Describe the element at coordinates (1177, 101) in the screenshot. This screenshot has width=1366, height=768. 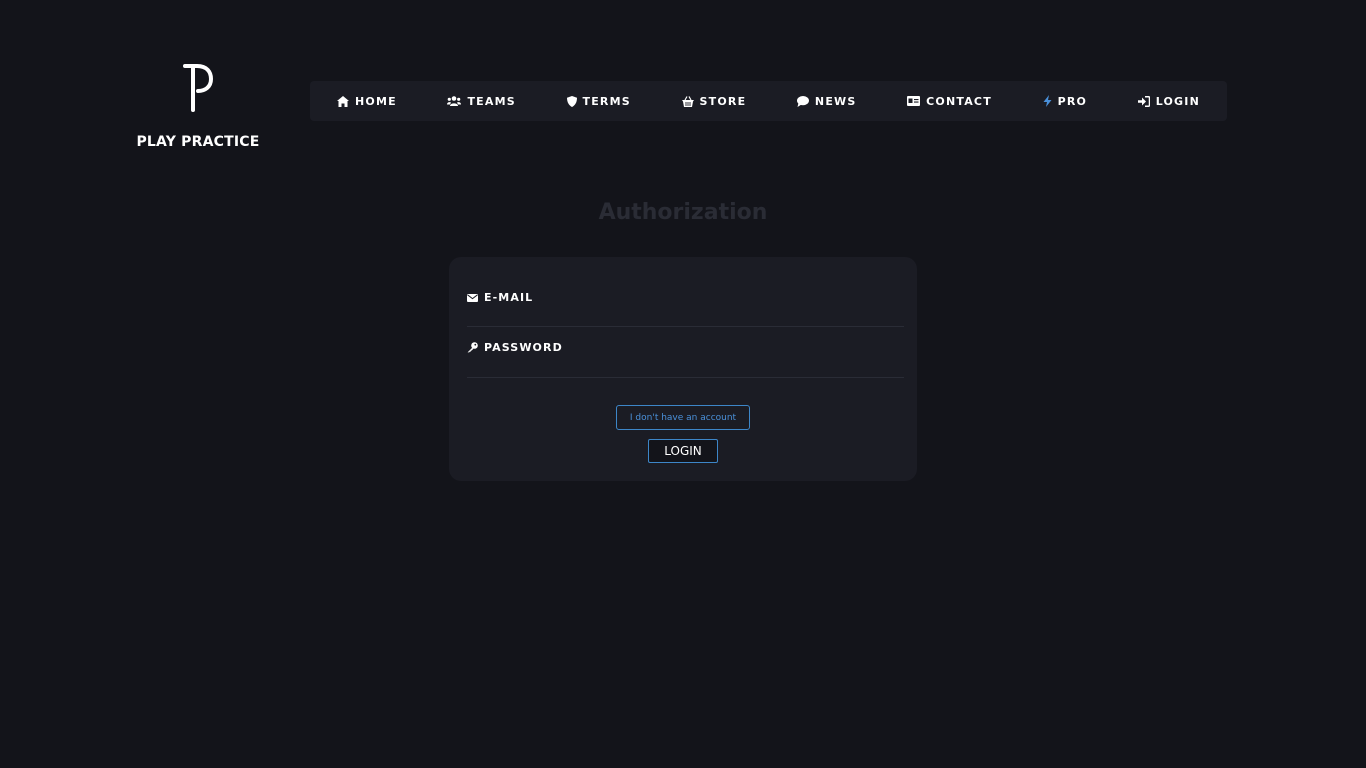
I see `nav-item-login-label: LOGIN` at that location.